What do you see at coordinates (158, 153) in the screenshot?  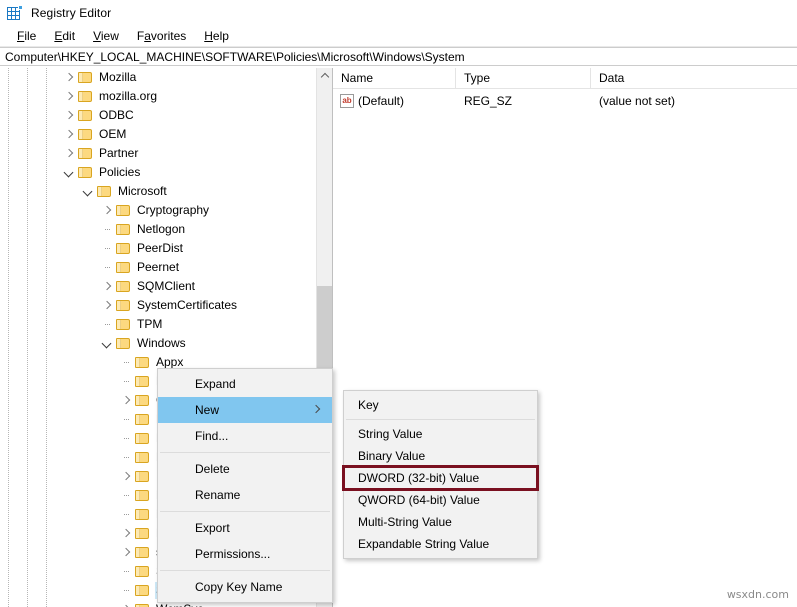 I see `tree-item: Partner` at bounding box center [158, 153].